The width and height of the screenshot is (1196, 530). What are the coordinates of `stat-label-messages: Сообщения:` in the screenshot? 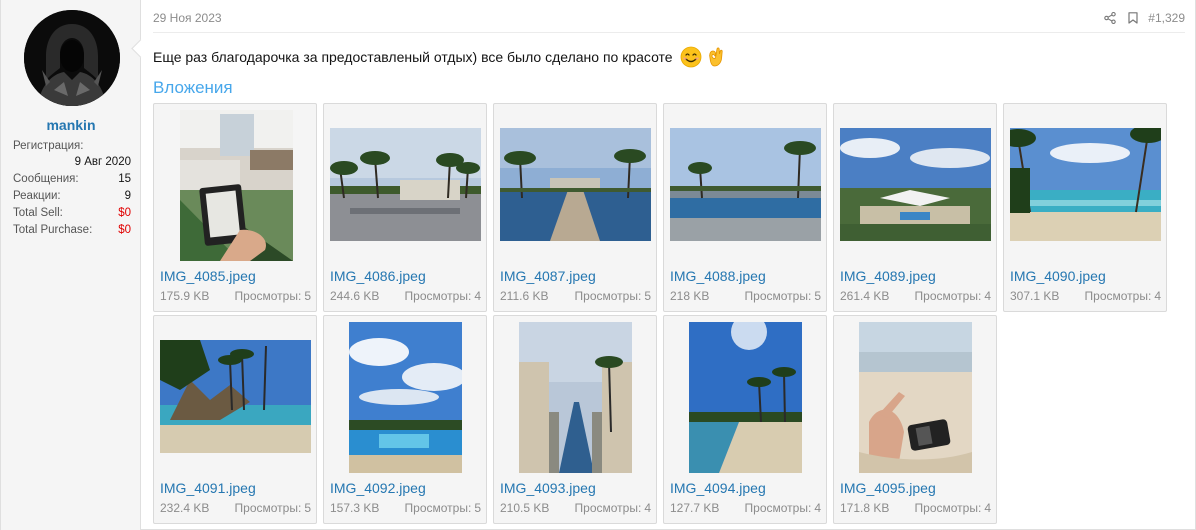 It's located at (46, 179).